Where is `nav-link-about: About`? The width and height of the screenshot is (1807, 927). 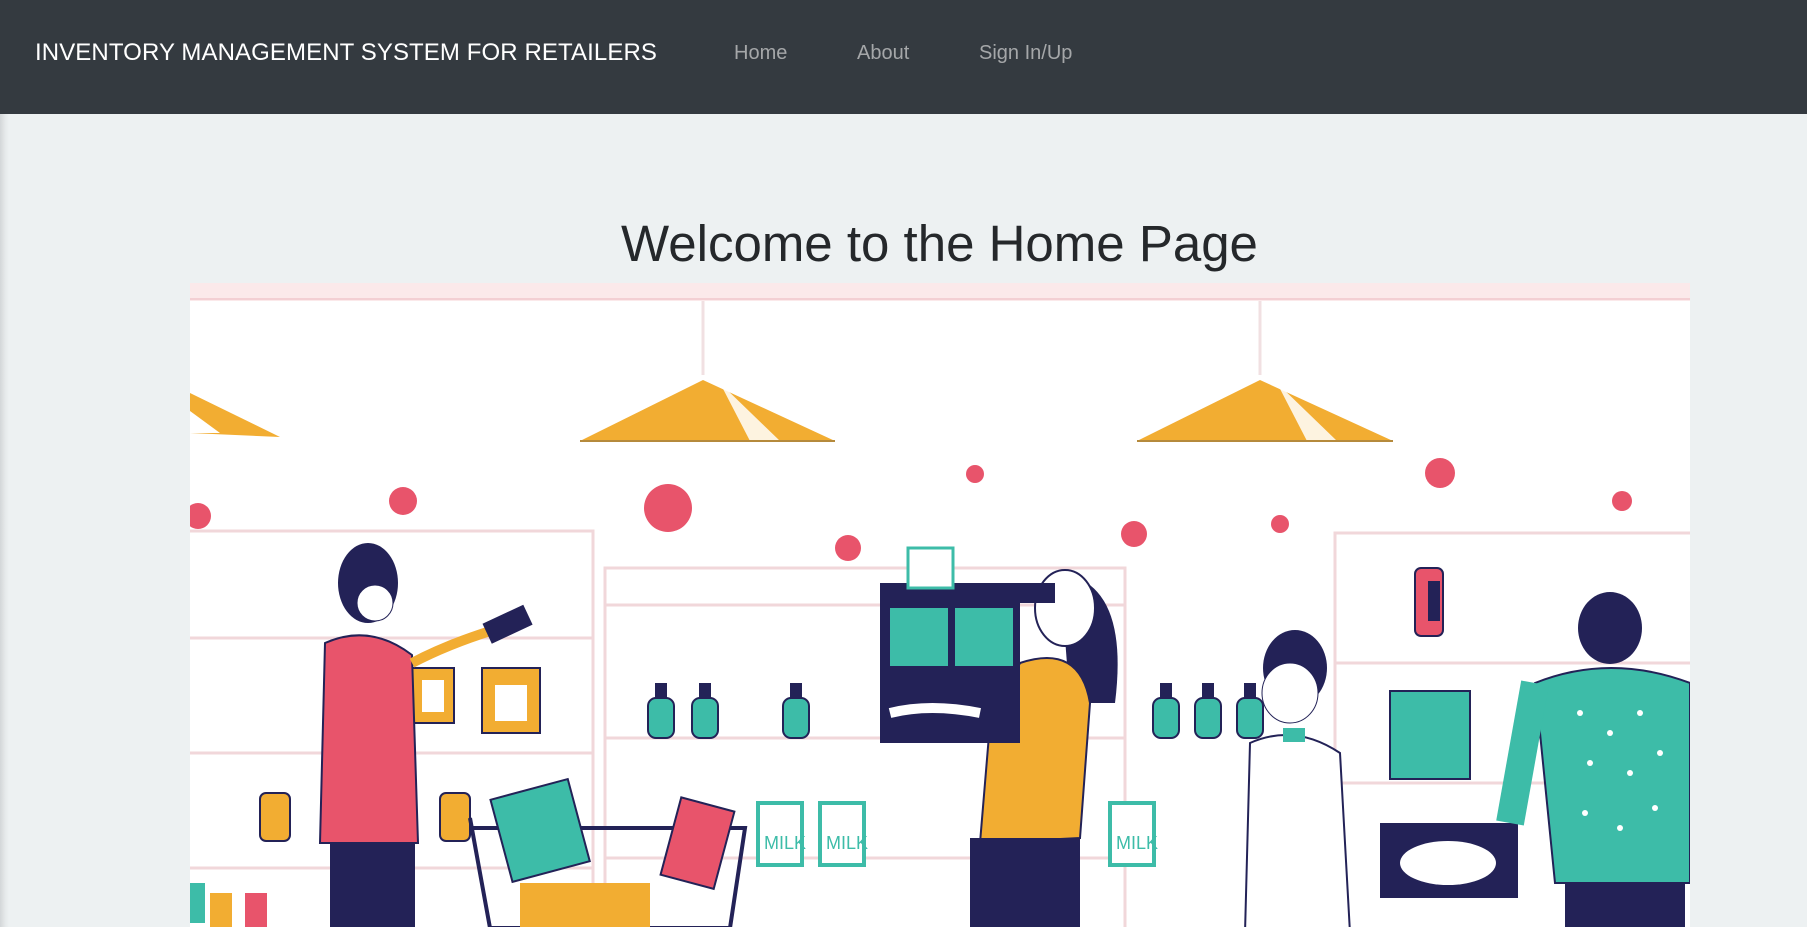 nav-link-about: About is located at coordinates (883, 53).